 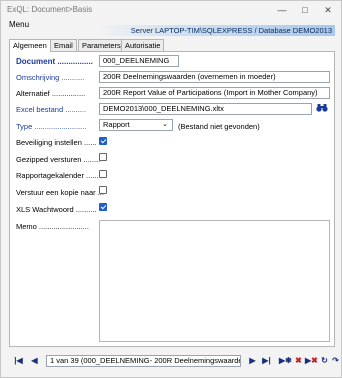 I want to click on type-note: (Bestand niet gevonden), so click(x=219, y=126).